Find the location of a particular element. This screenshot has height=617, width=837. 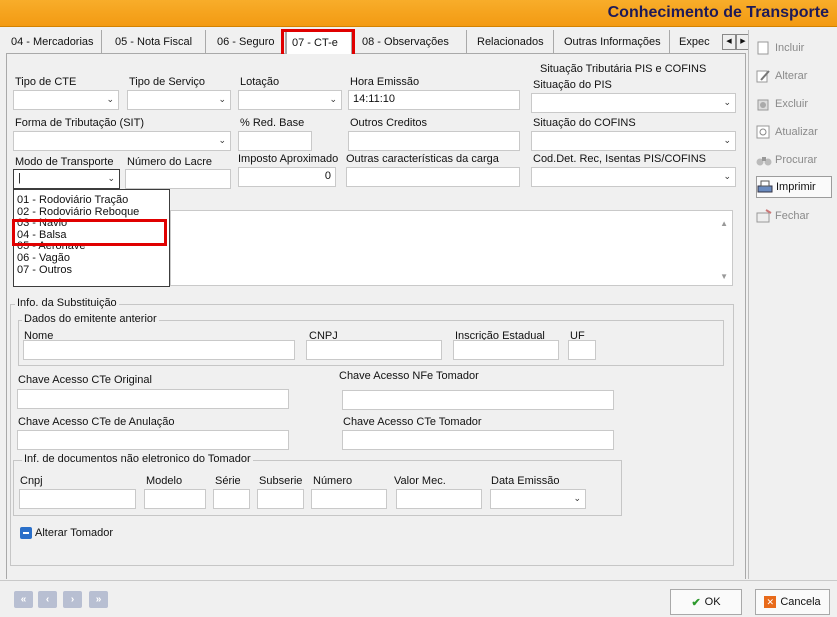

emitente-group-title: Dados do emitente anterior is located at coordinates (90, 319).